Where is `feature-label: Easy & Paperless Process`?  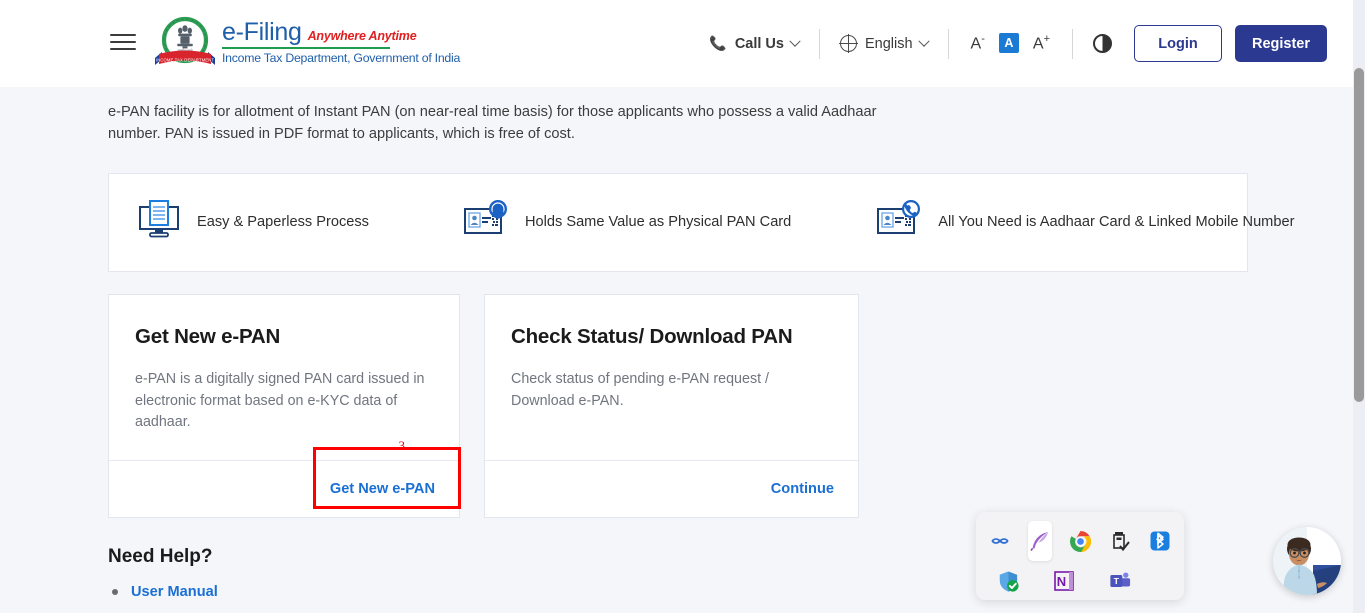 feature-label: Easy & Paperless Process is located at coordinates (283, 222).